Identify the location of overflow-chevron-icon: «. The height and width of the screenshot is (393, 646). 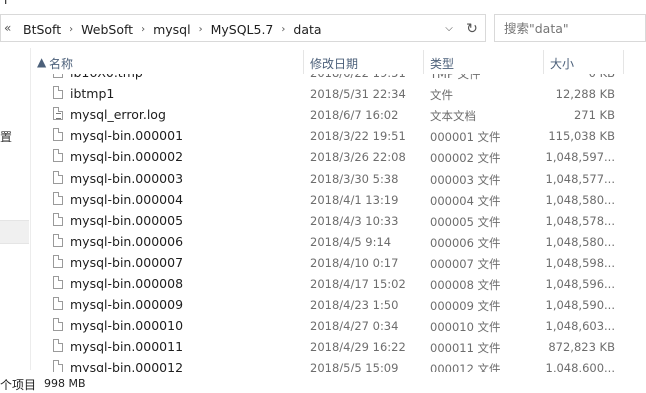
(7, 28).